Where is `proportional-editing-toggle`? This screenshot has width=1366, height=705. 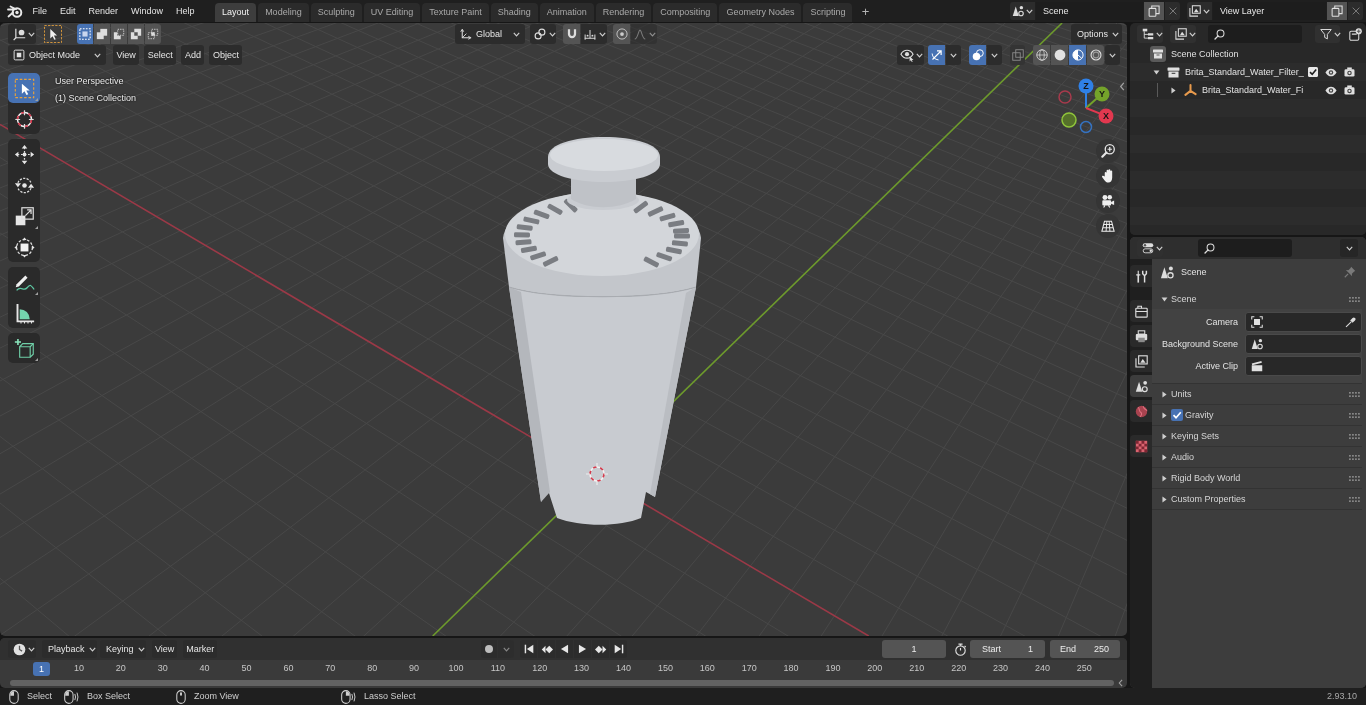
proportional-editing-toggle is located at coordinates (621, 34).